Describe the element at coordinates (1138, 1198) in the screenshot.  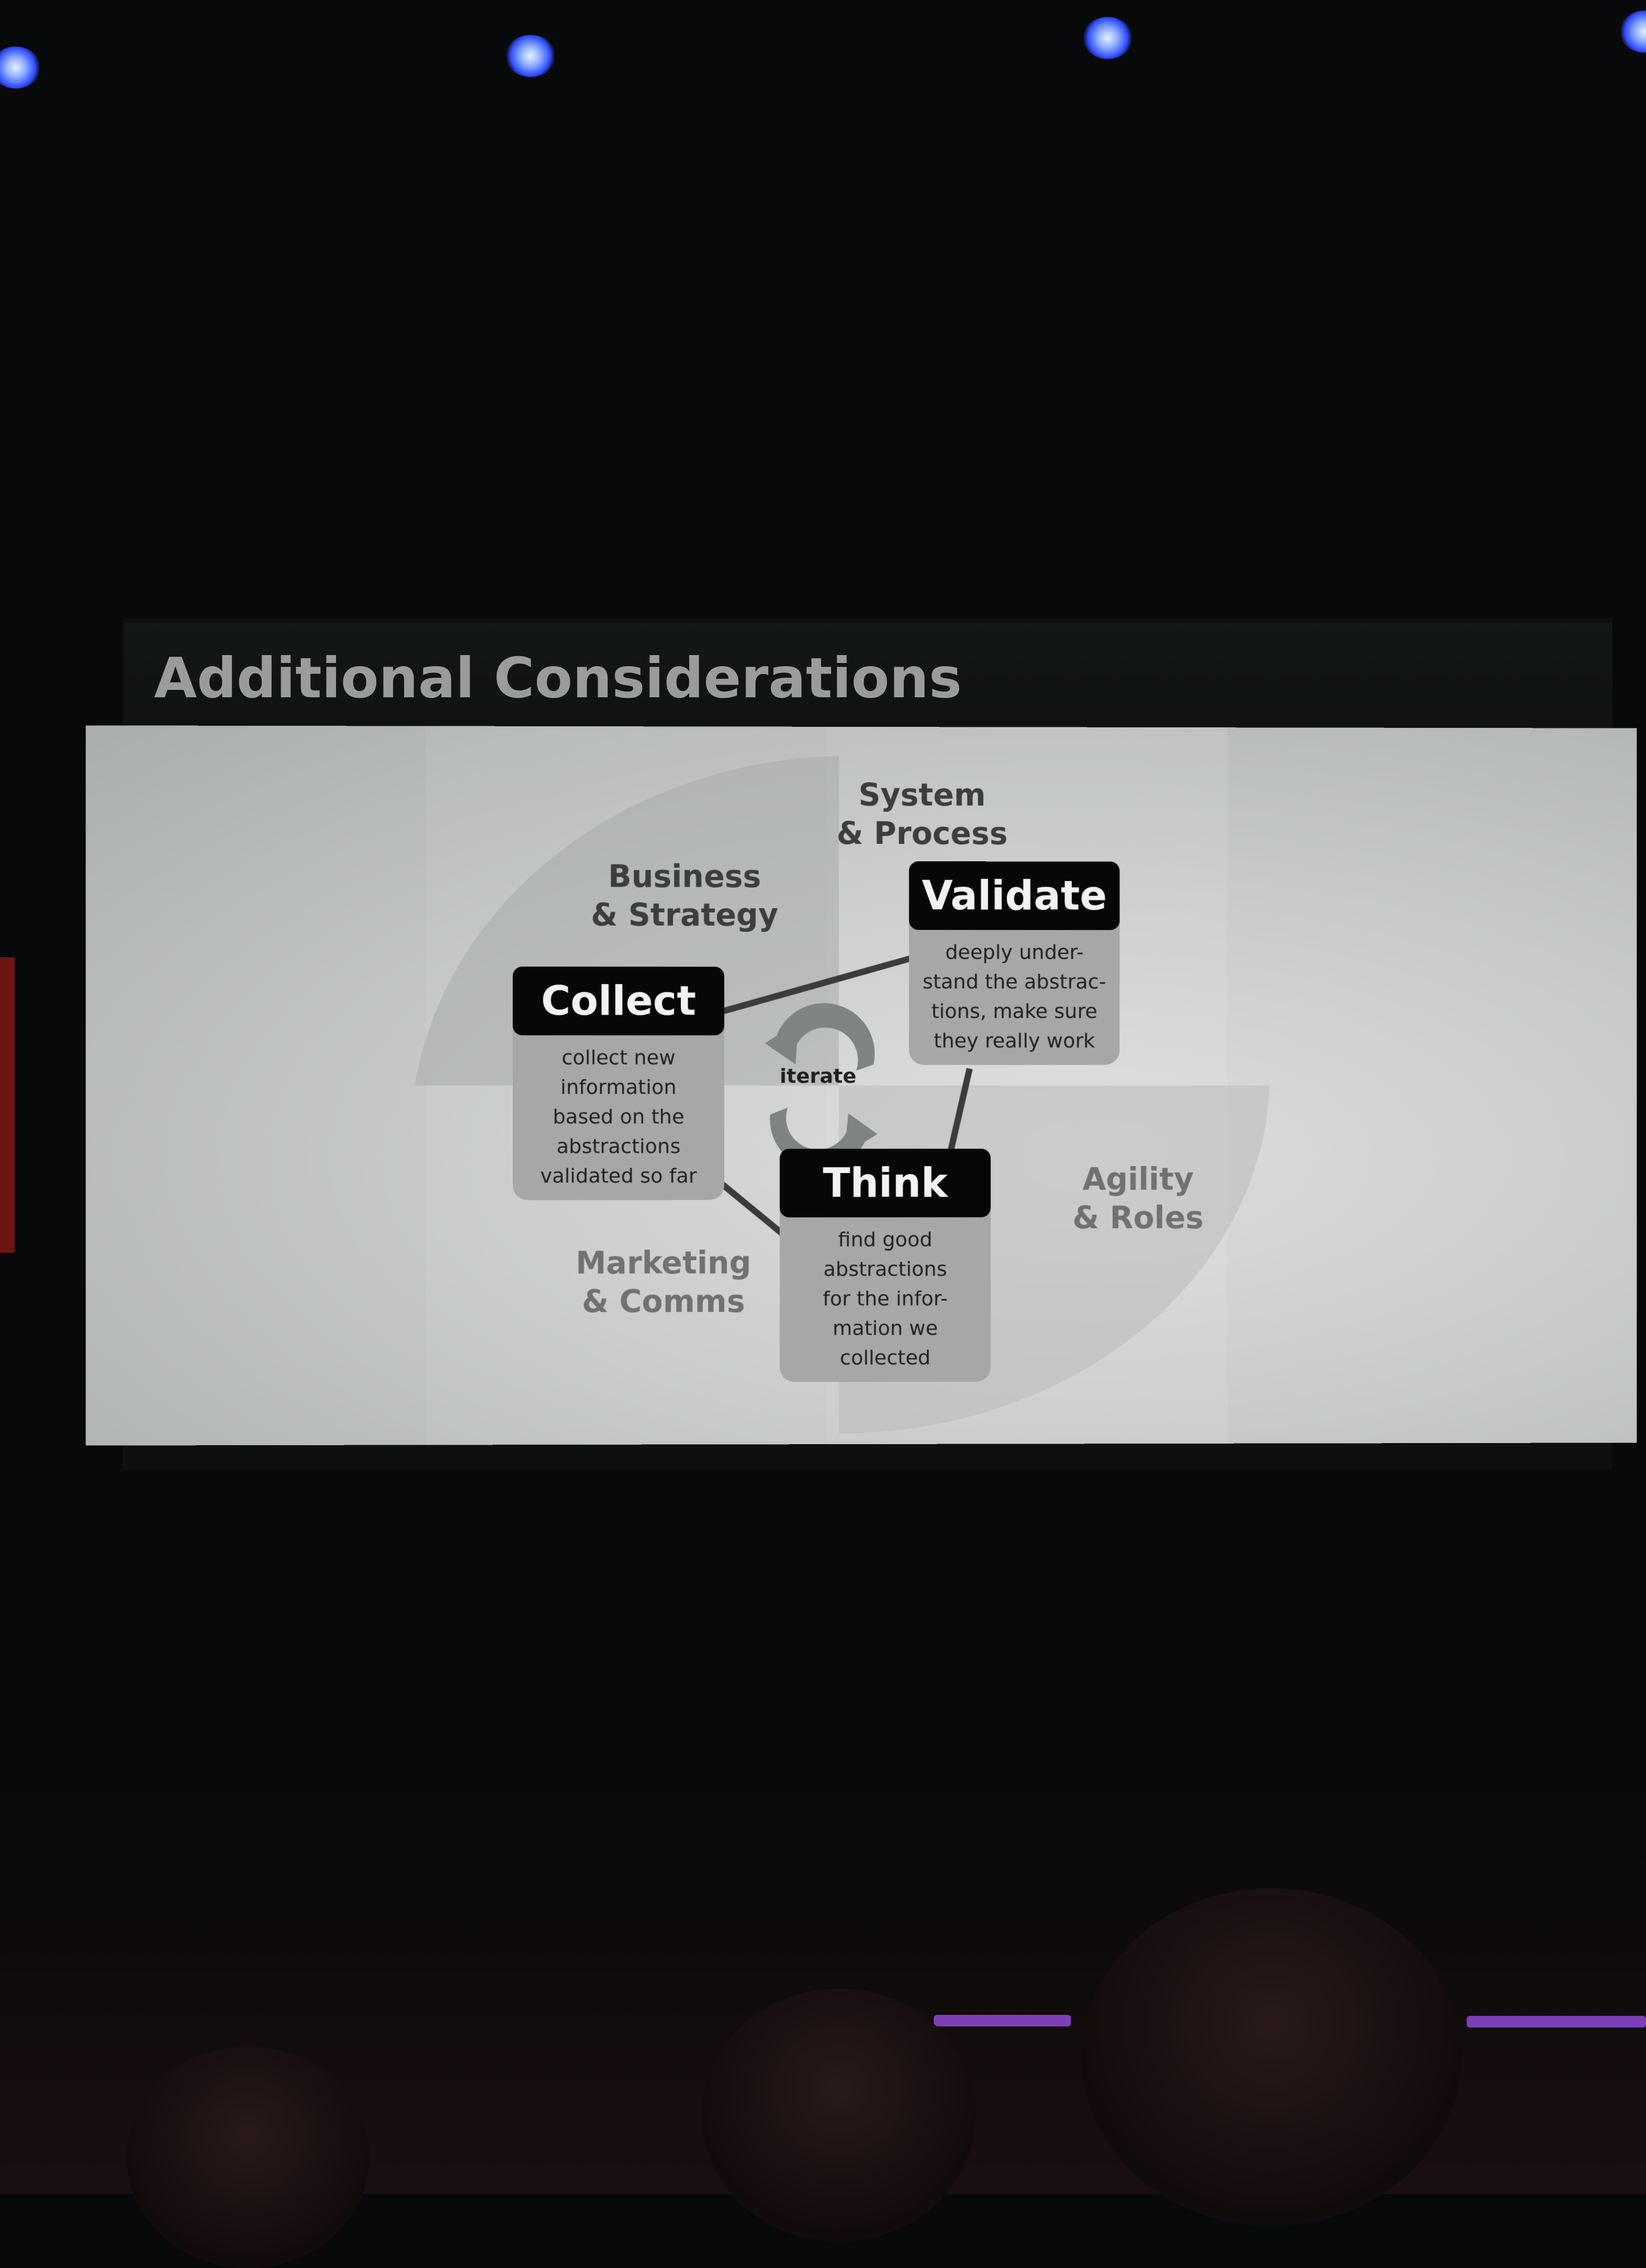
I see `quadrant-label-agility-roles: Agility & Roles` at that location.